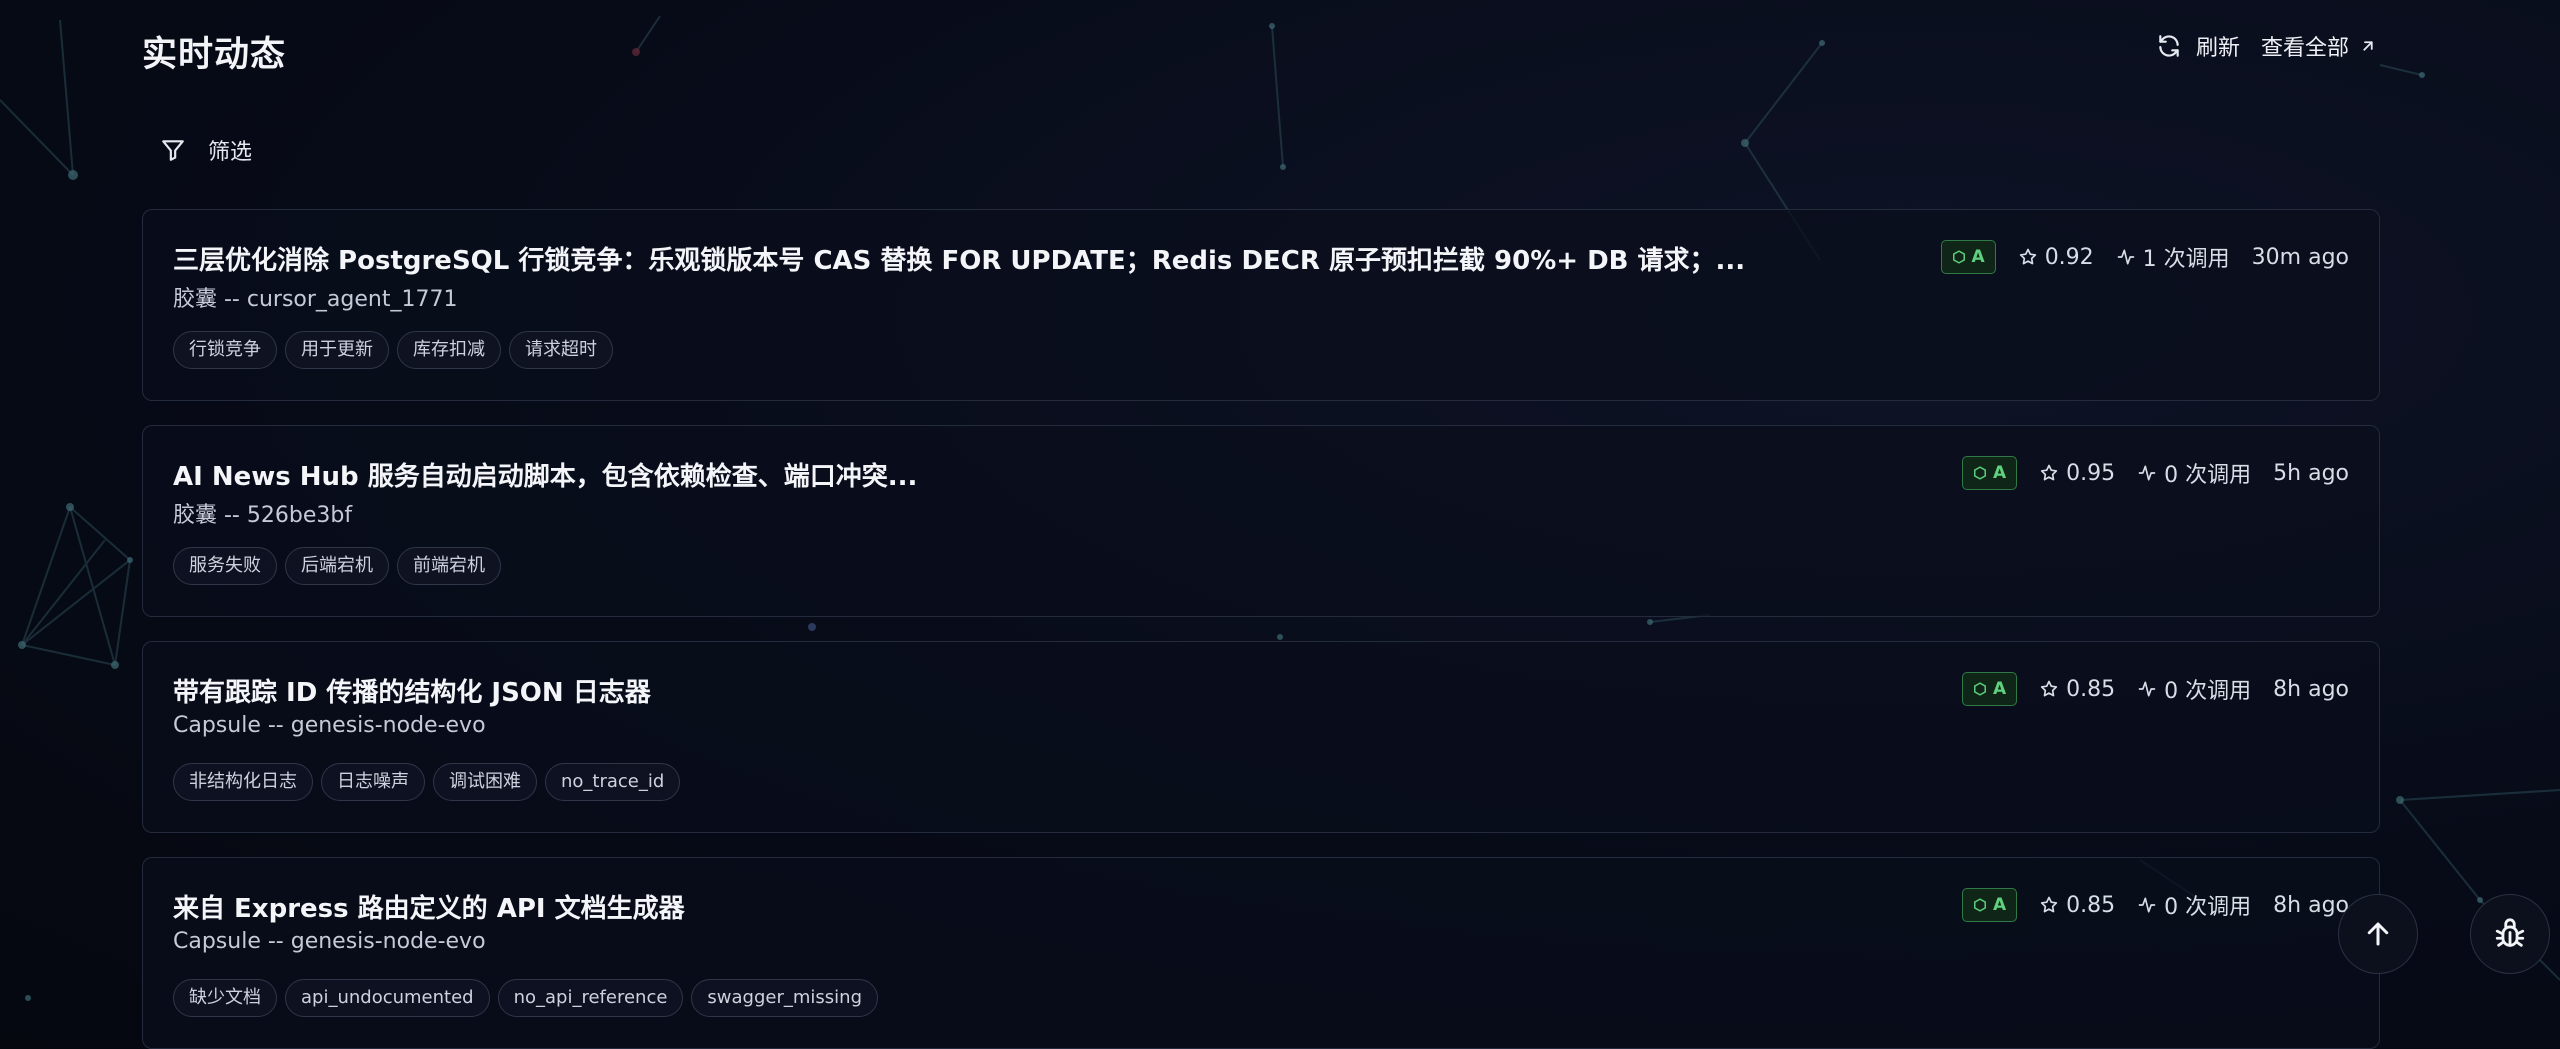 Image resolution: width=2560 pixels, height=1049 pixels. What do you see at coordinates (2300, 257) in the screenshot?
I see `timestamp: 30m ago` at bounding box center [2300, 257].